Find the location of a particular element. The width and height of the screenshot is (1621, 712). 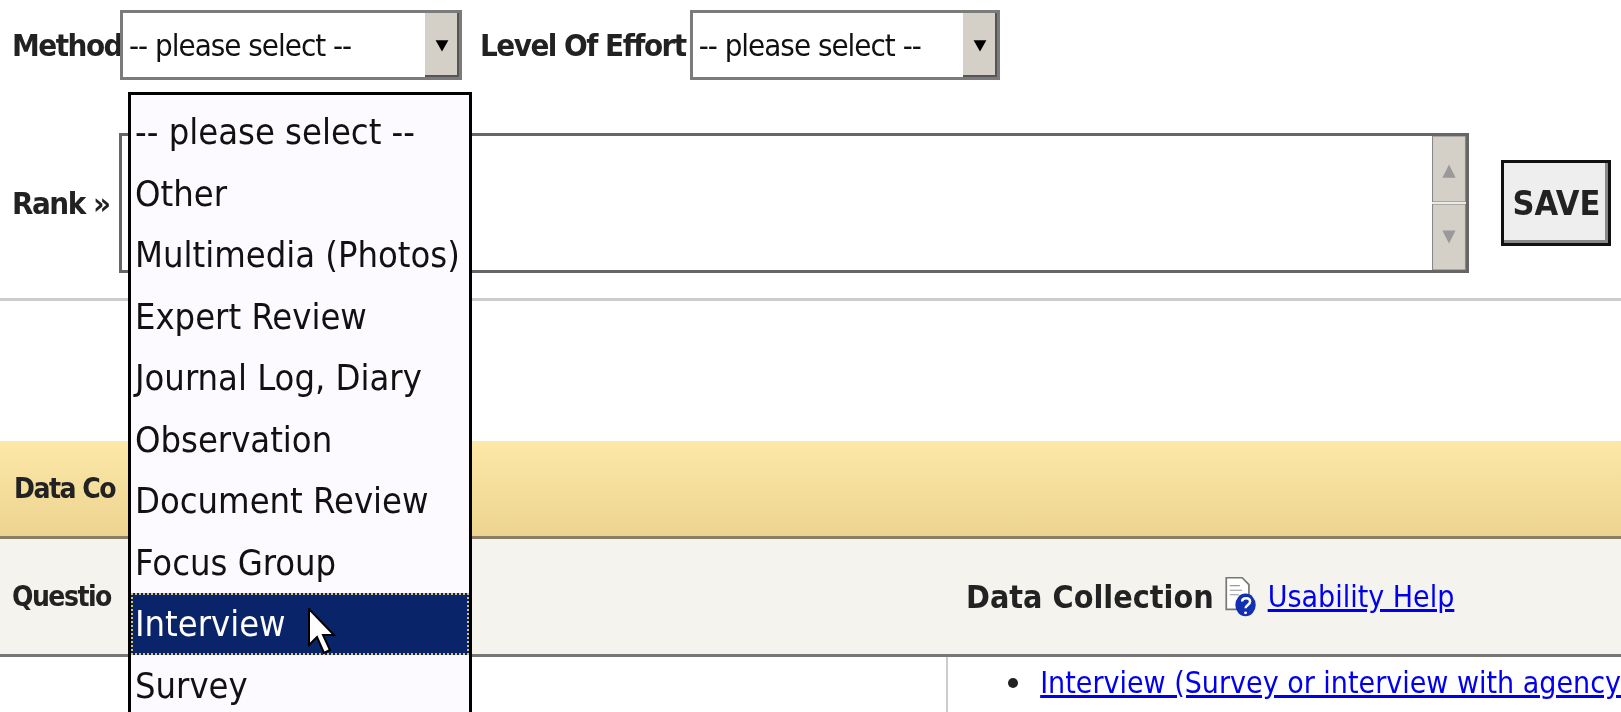

dropdown-option: Survey is located at coordinates (300, 683).